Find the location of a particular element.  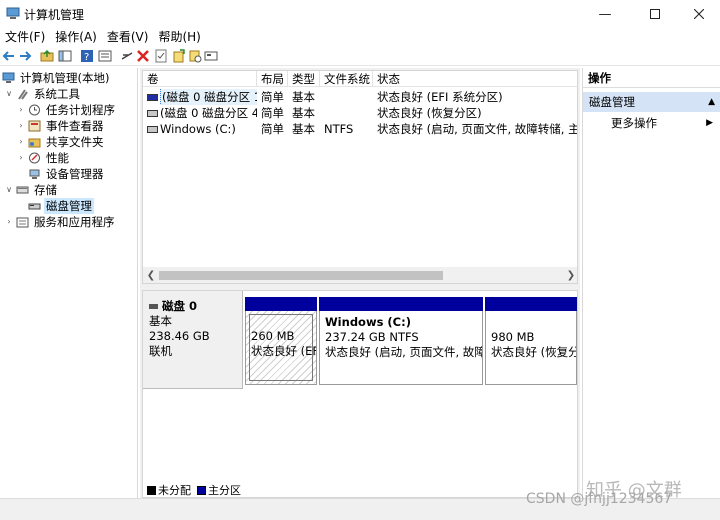

actions-section-disk-management: 磁盘管理 ▲ is located at coordinates (651, 102).